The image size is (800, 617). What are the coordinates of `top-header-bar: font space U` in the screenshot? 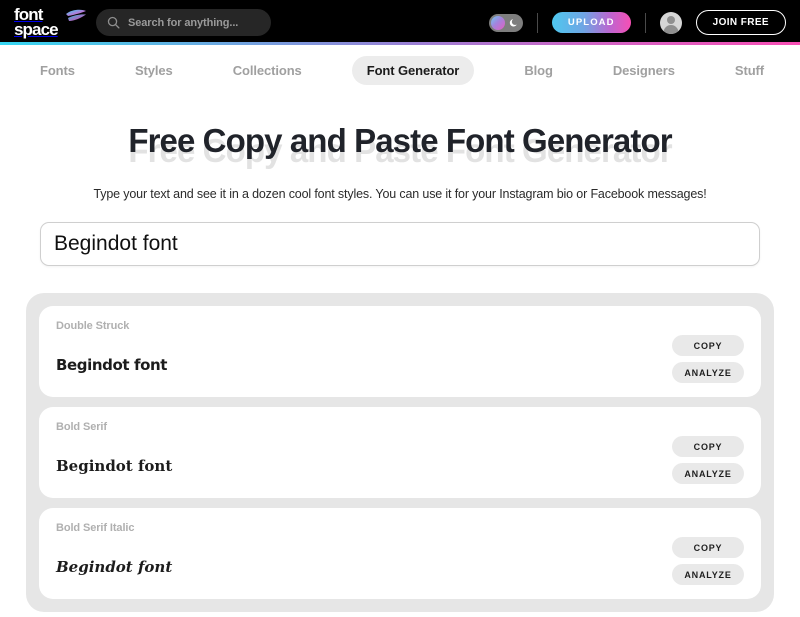 It's located at (400, 22).